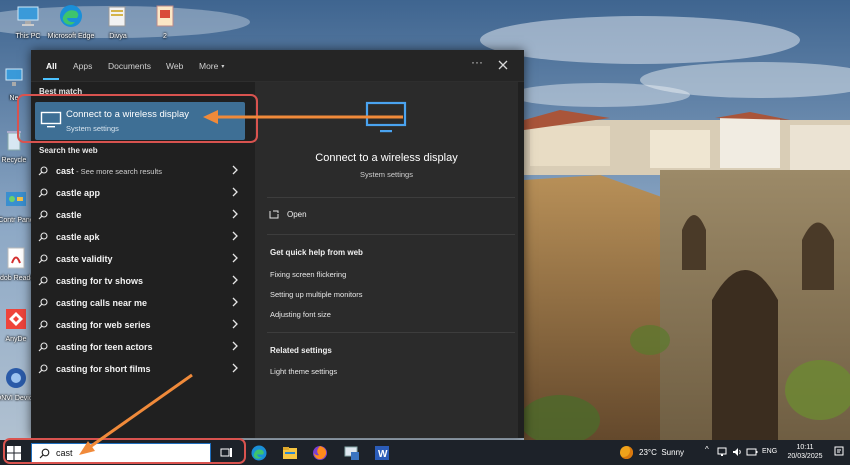  What do you see at coordinates (78, 237) in the screenshot?
I see `web-result-text: castle apk` at bounding box center [78, 237].